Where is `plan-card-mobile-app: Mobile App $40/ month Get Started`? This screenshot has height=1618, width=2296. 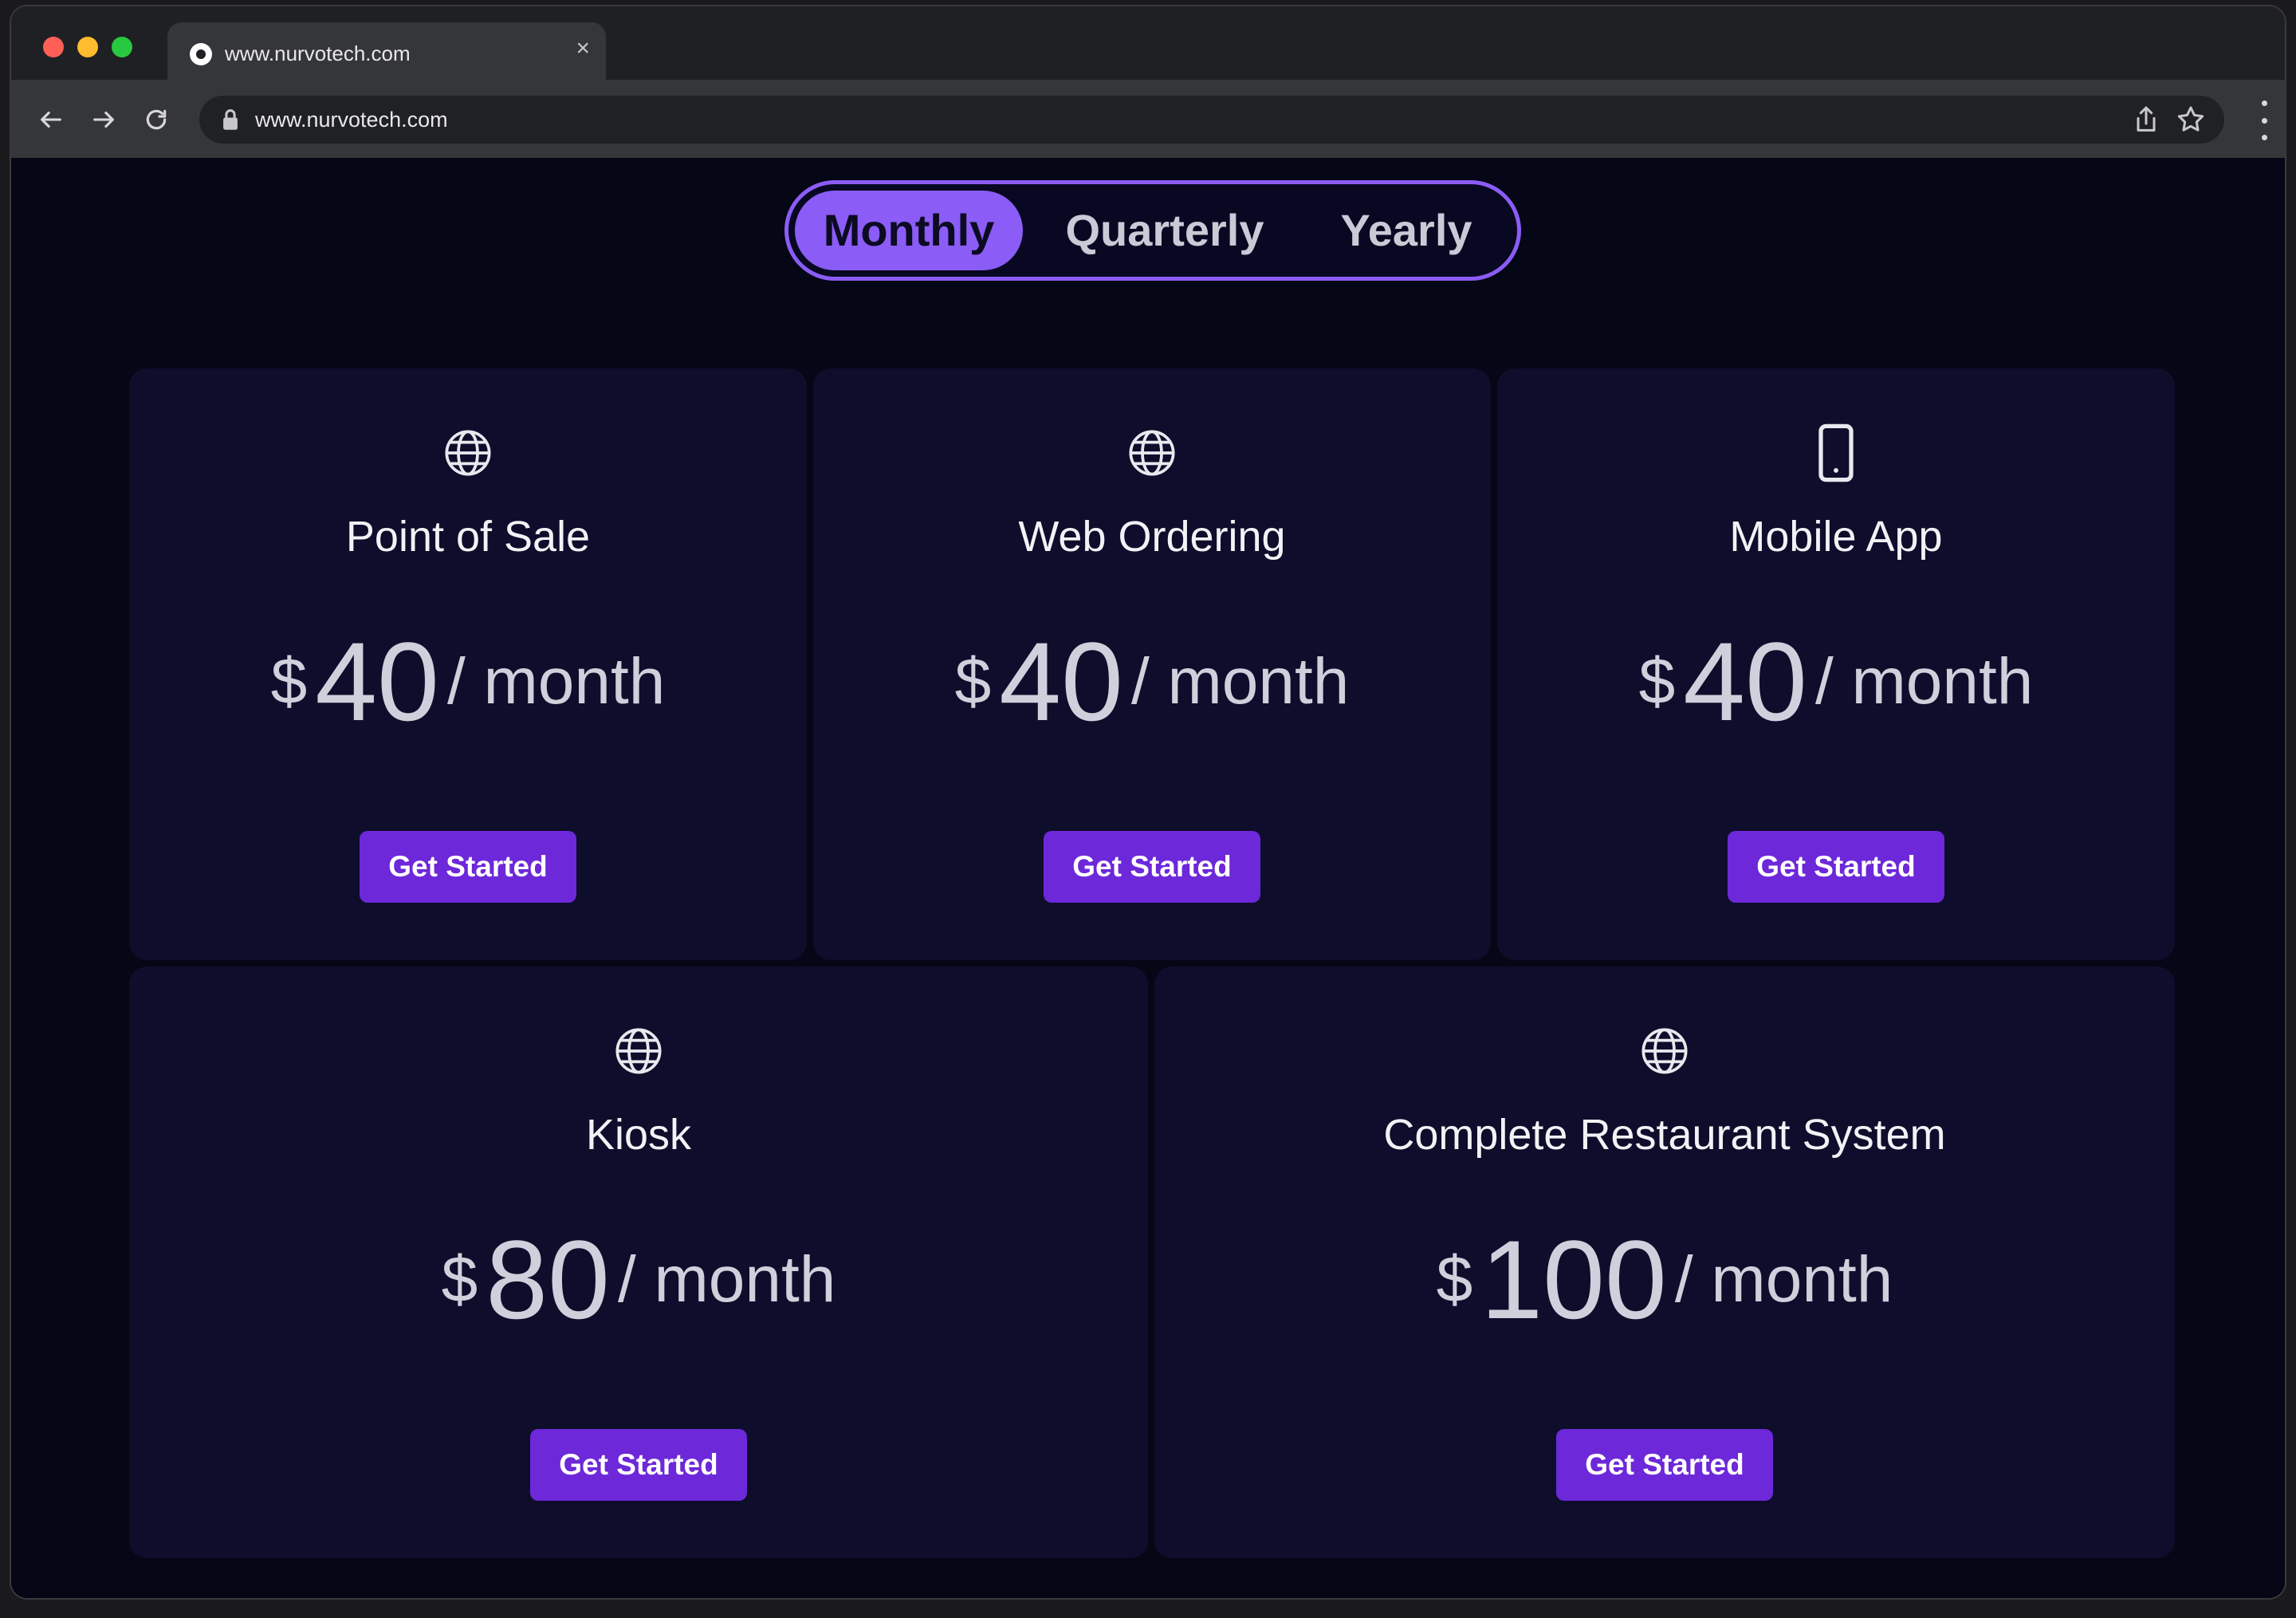
plan-card-mobile-app: Mobile App $40/ month Get Started is located at coordinates (1836, 664).